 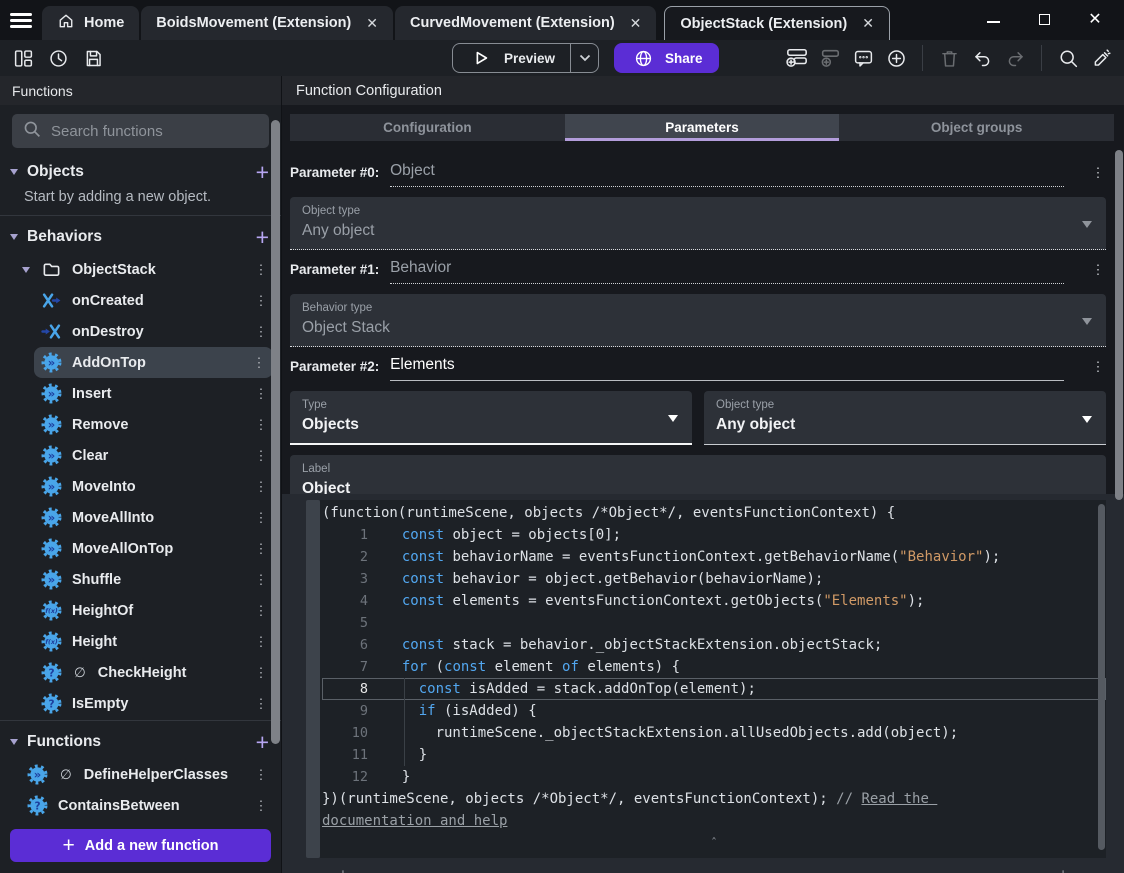 What do you see at coordinates (896, 58) in the screenshot?
I see `add-circle-icon` at bounding box center [896, 58].